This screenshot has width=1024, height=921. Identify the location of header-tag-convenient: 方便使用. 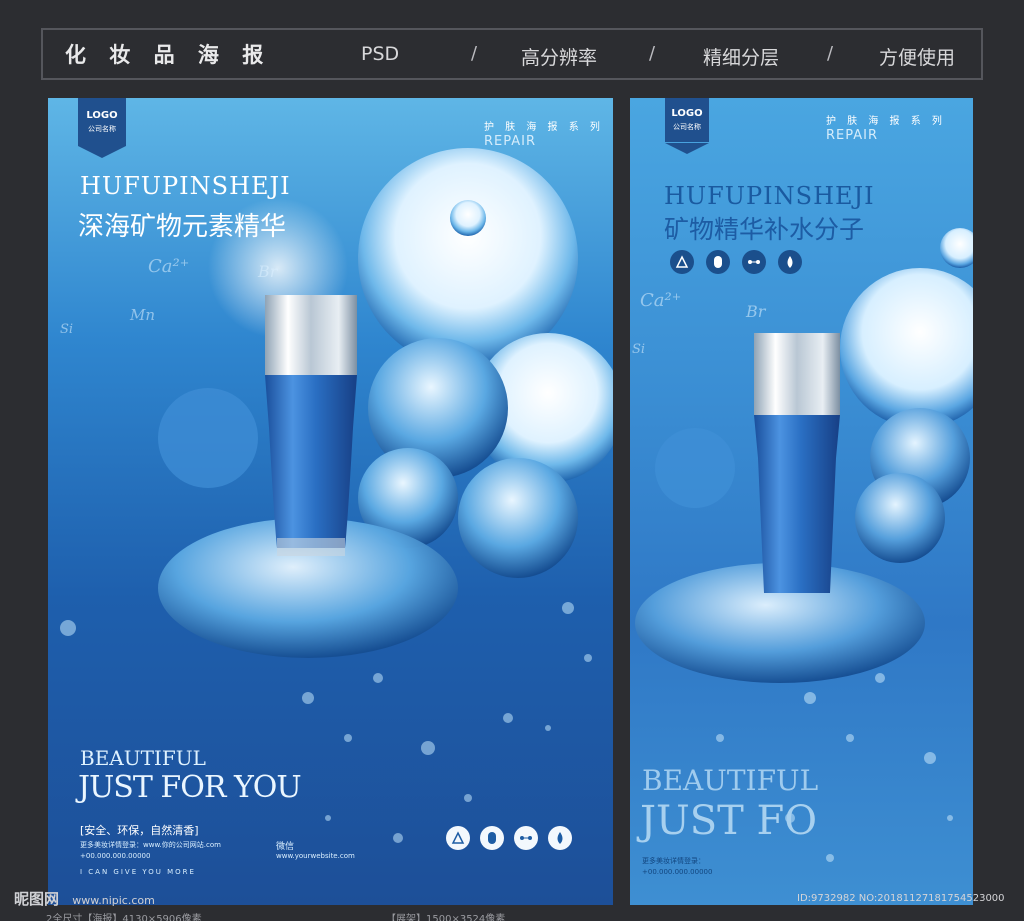
(917, 58).